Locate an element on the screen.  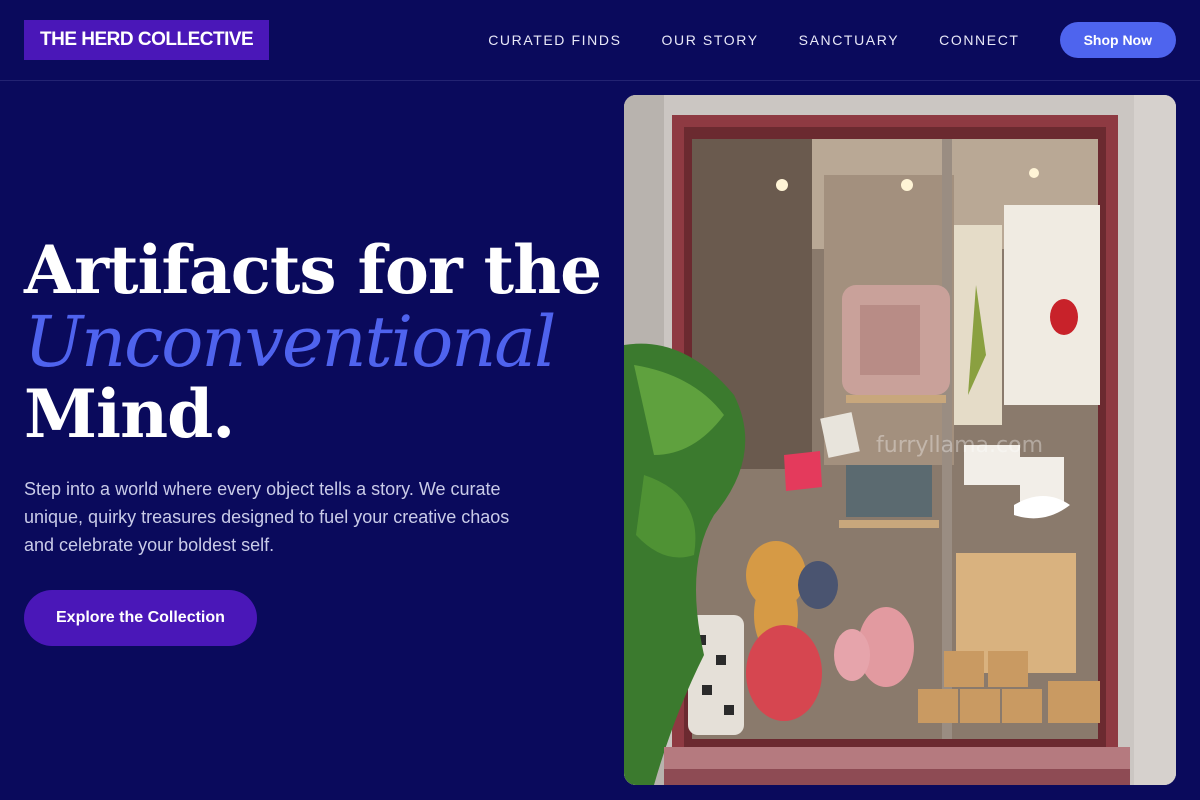
nav-link-sanctuary: SANCTUARY is located at coordinates (849, 40).